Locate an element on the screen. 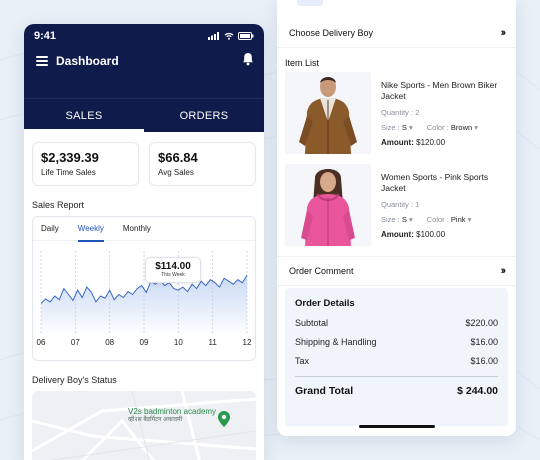  hamburger-icon is located at coordinates (42, 61).